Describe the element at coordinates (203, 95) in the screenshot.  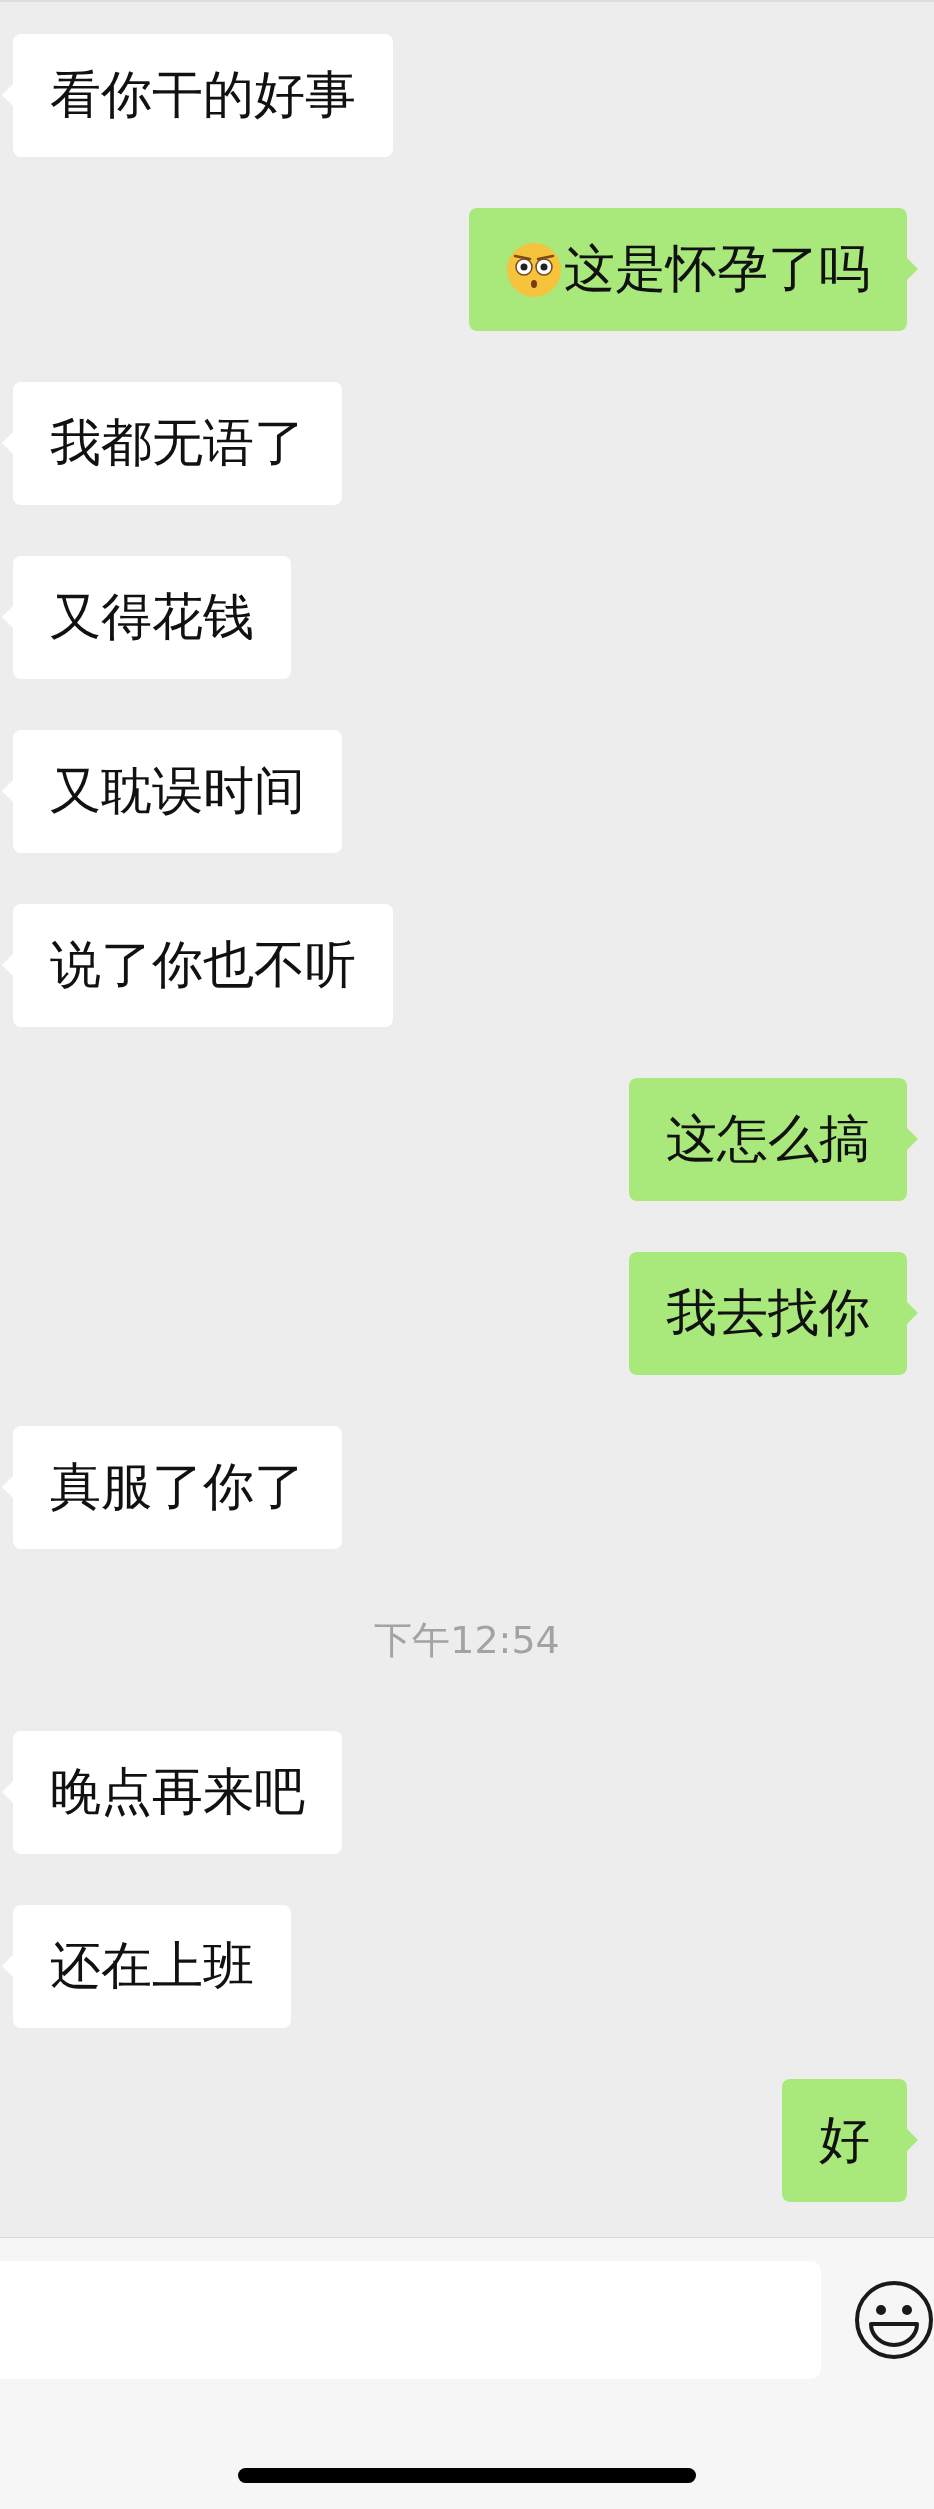
I see `received-message-bubble: 看你干的好事` at that location.